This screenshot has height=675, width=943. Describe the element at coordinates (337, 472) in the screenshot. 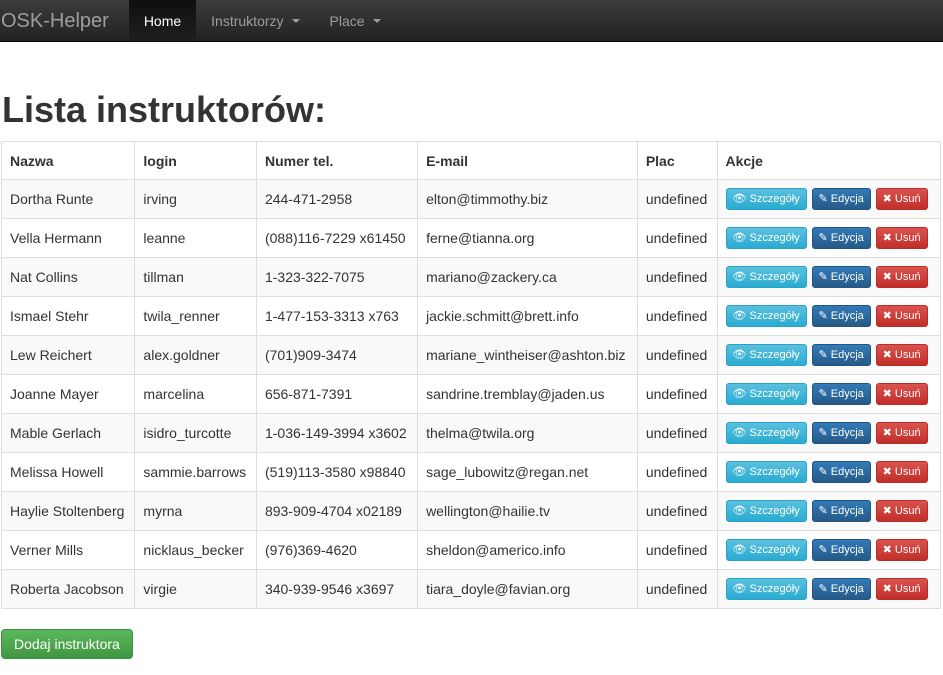

I see `phone-cell: (519)113-3580 x98840` at that location.